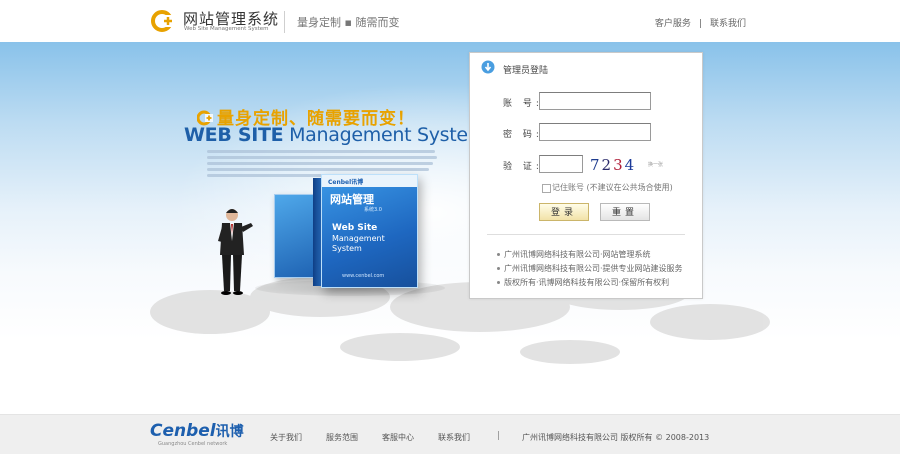 This screenshot has width=900, height=454. Describe the element at coordinates (347, 248) in the screenshot. I see `product-box-en-line: System` at that location.